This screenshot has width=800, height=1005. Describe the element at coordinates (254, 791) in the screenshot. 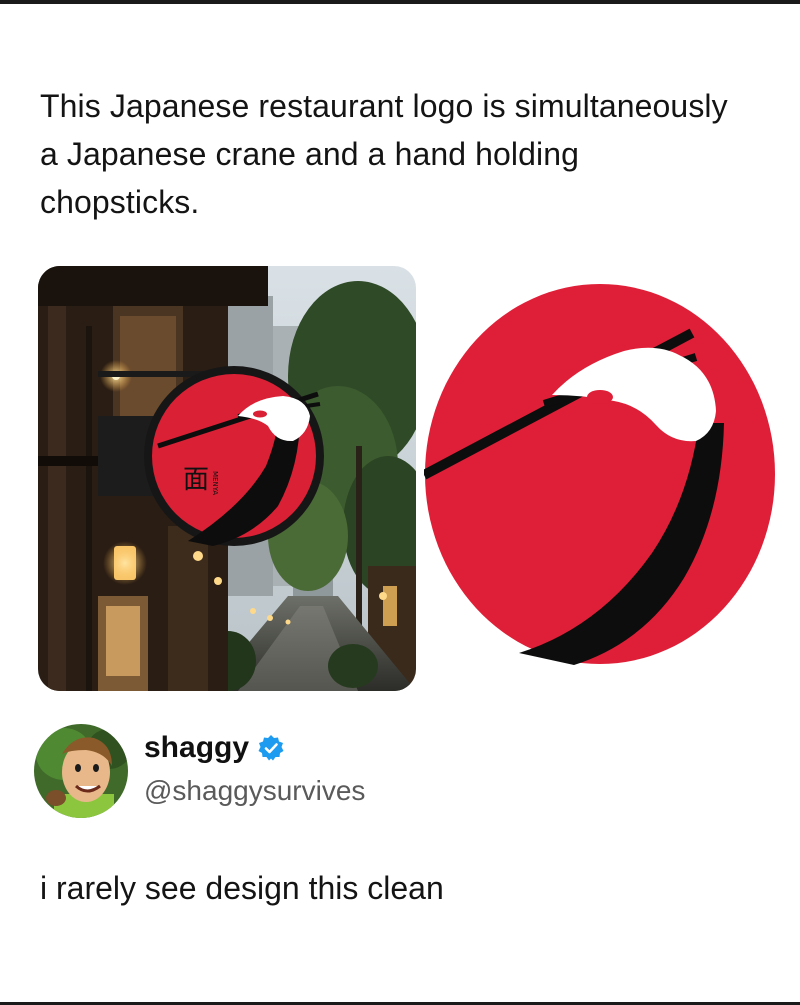

I see `author-handle: @shaggysurvives` at that location.